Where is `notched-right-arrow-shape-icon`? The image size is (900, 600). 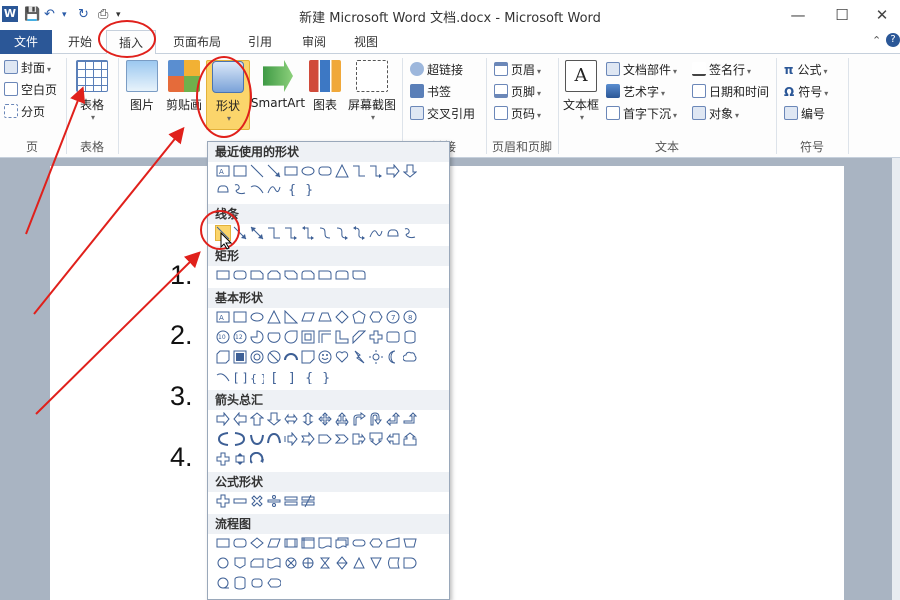
notched-right-arrow-shape-icon is located at coordinates (308, 439).